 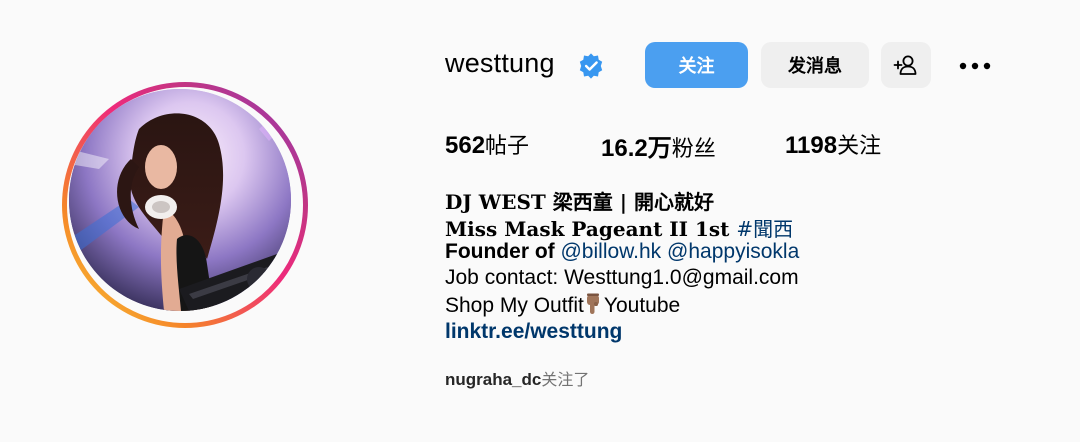 I want to click on username: westtung, so click(x=500, y=63).